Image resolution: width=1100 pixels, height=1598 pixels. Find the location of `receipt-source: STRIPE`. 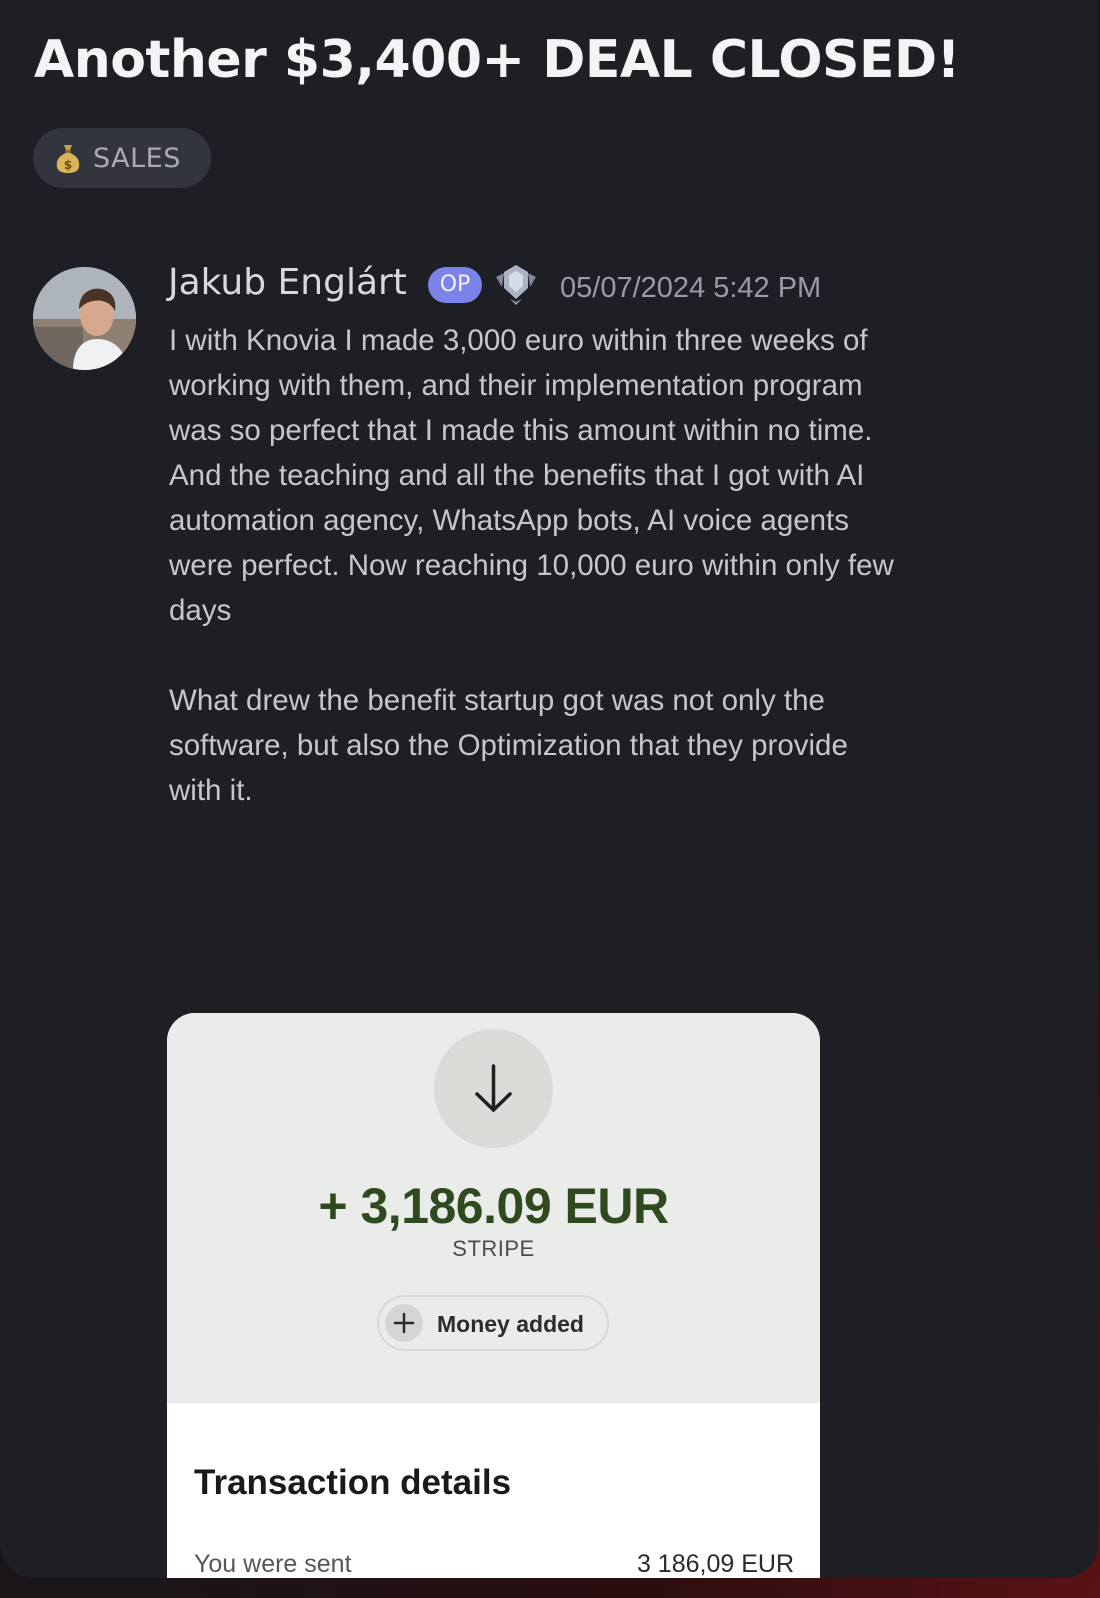

receipt-source: STRIPE is located at coordinates (493, 1248).